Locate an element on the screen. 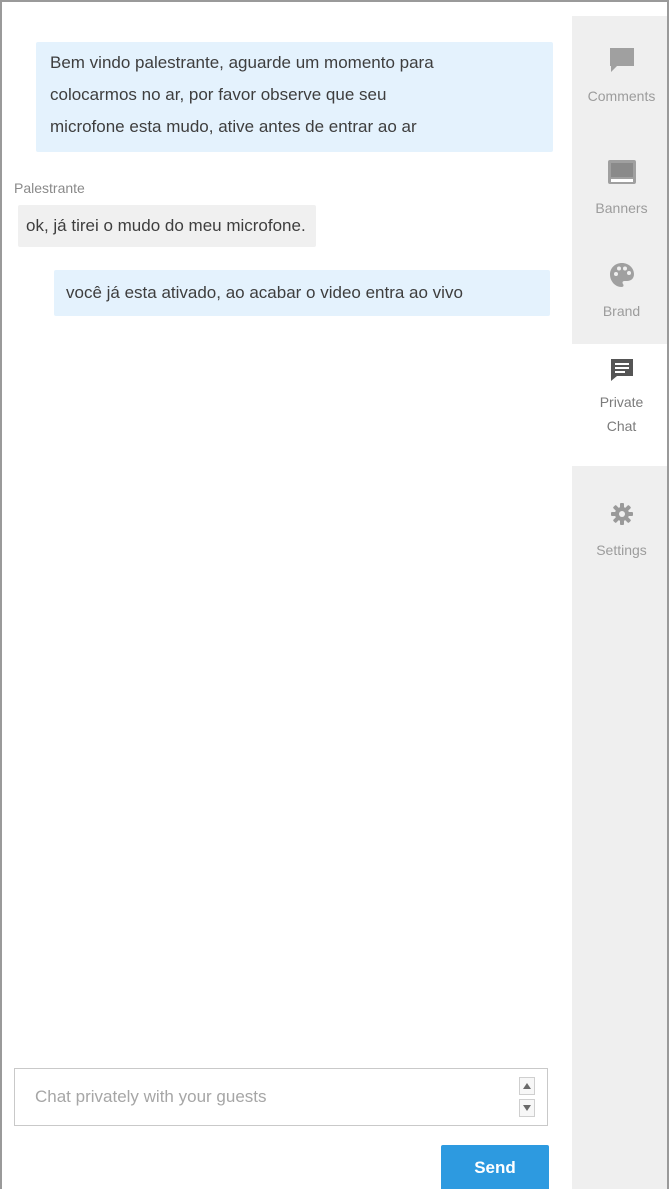 Image resolution: width=669 pixels, height=1189 pixels. caret-up-icon is located at coordinates (527, 1086).